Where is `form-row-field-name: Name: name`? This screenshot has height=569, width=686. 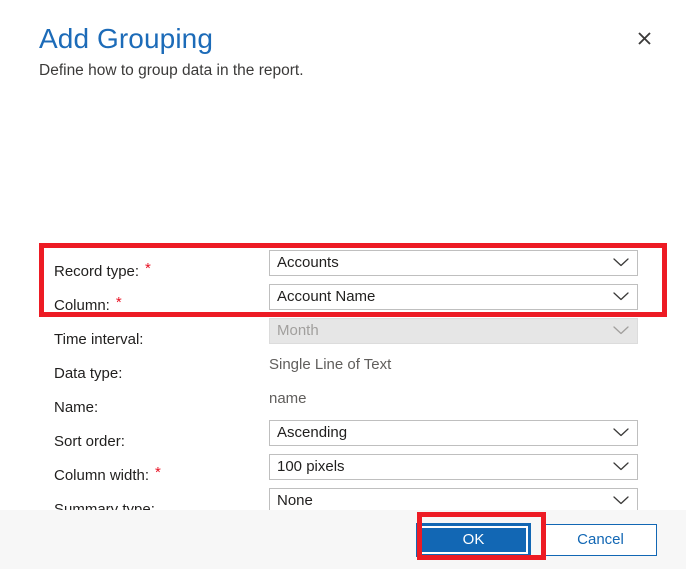
form-row-field-name: Name: name is located at coordinates (348, 403).